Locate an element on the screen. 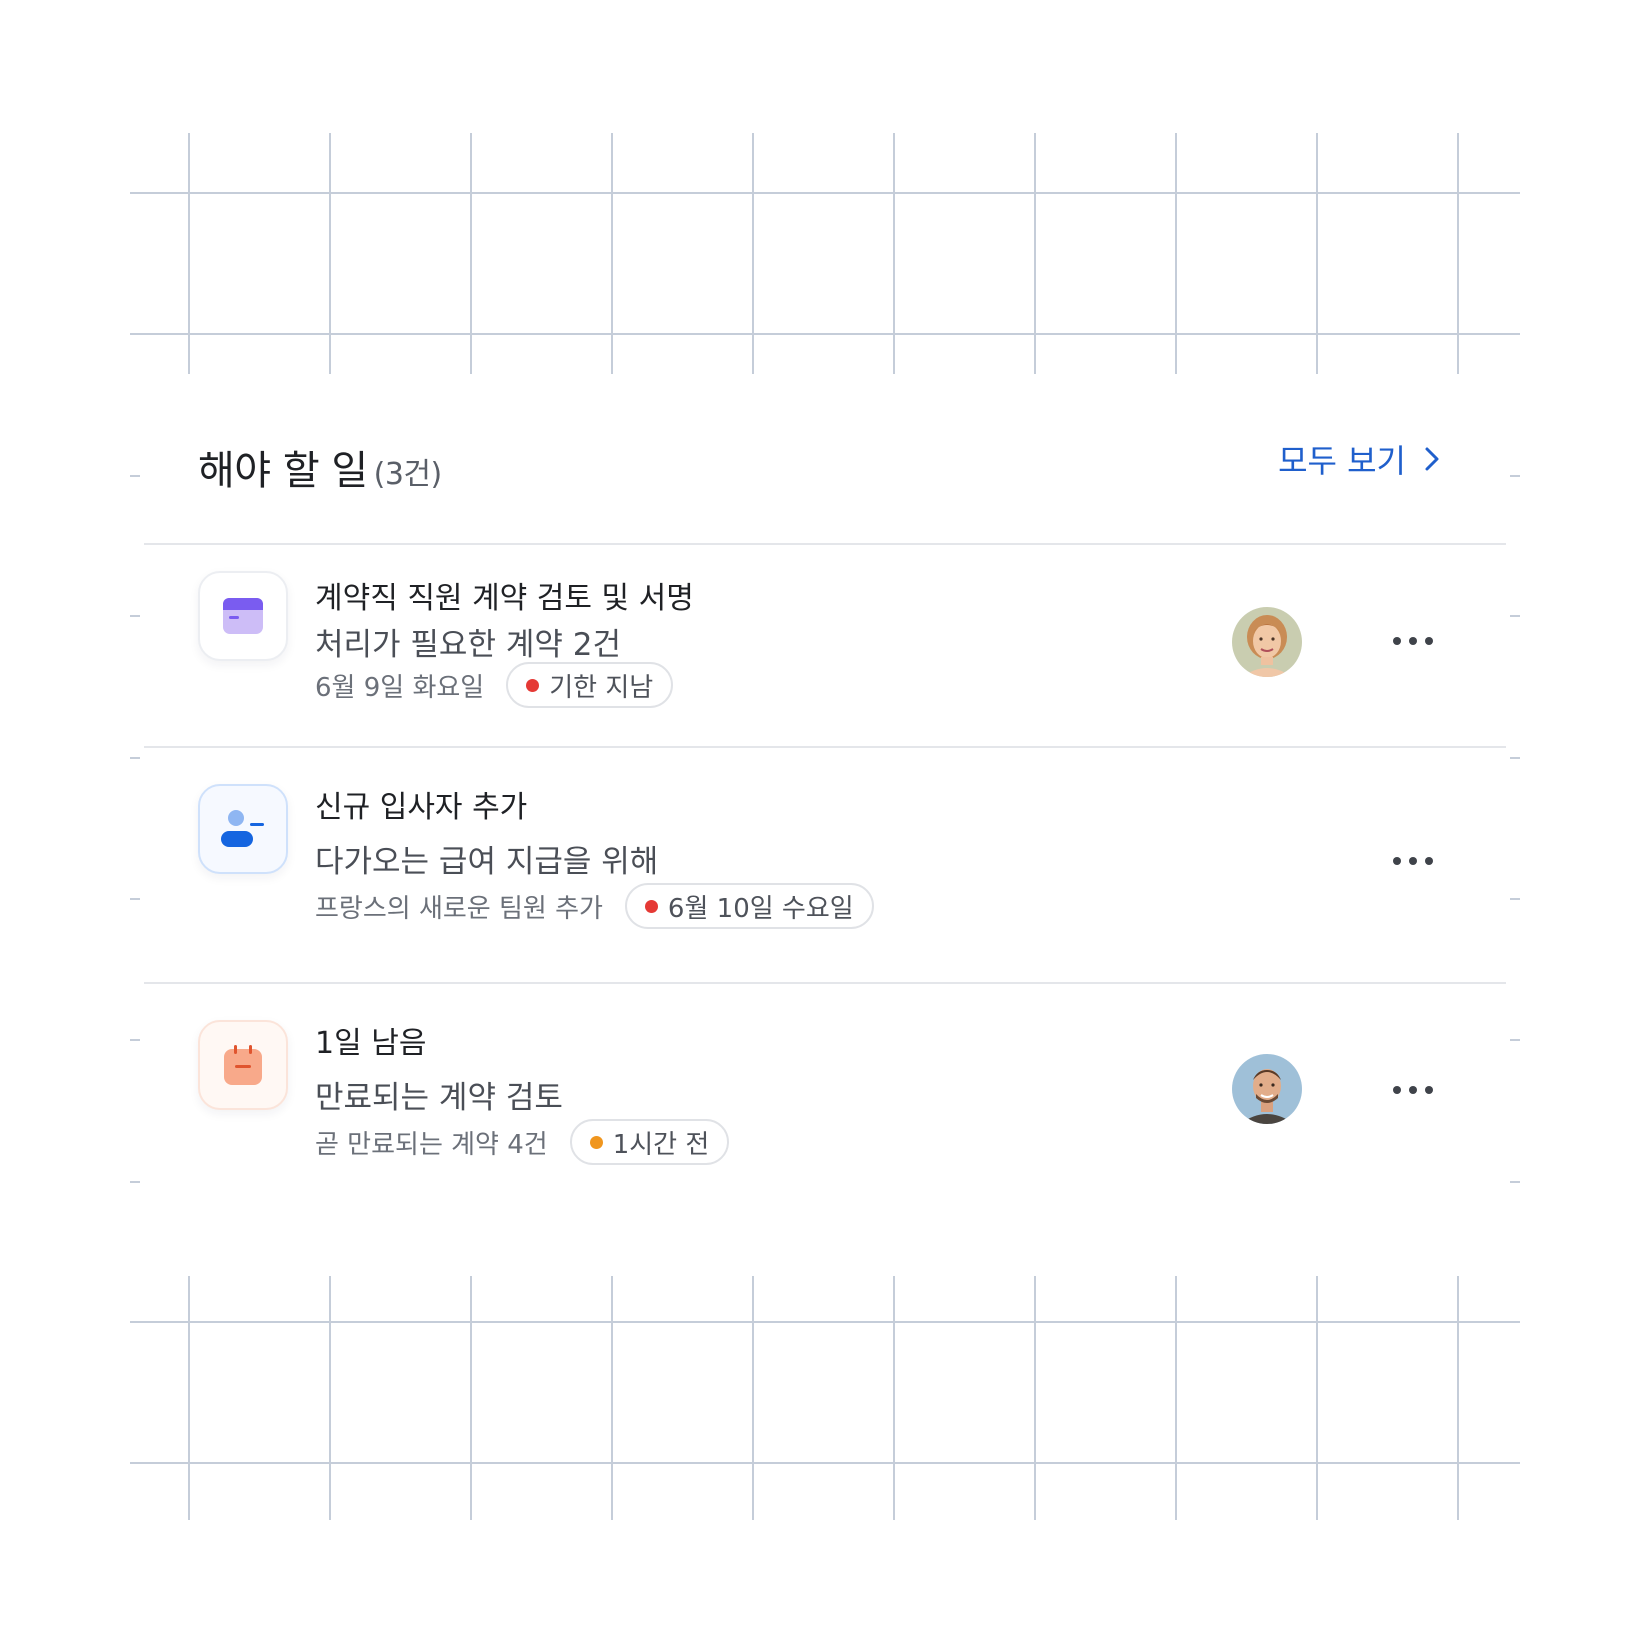  task-meta: 곧 만료되는 계약 4건 1시간 전 is located at coordinates (522, 1142).